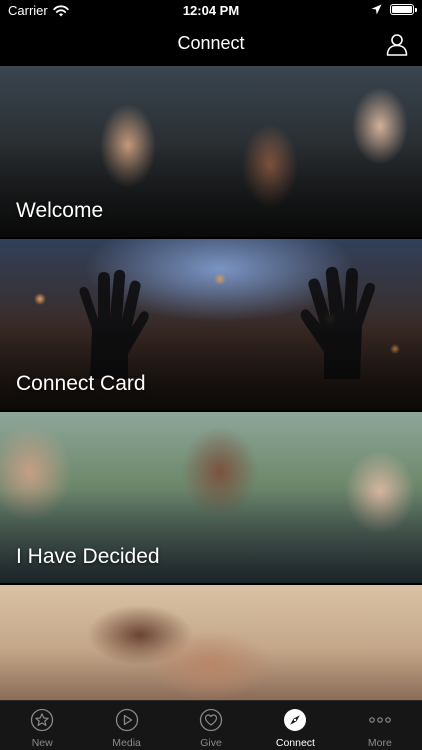 This screenshot has height=750, width=422. I want to click on tab-give: Give, so click(211, 725).